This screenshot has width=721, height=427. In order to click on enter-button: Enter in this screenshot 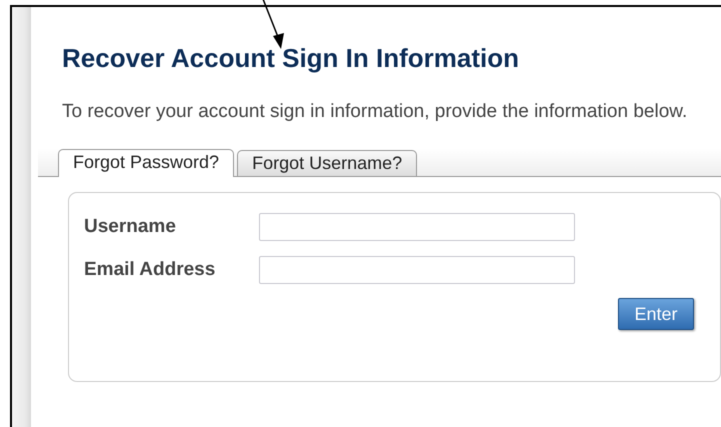, I will do `click(656, 314)`.